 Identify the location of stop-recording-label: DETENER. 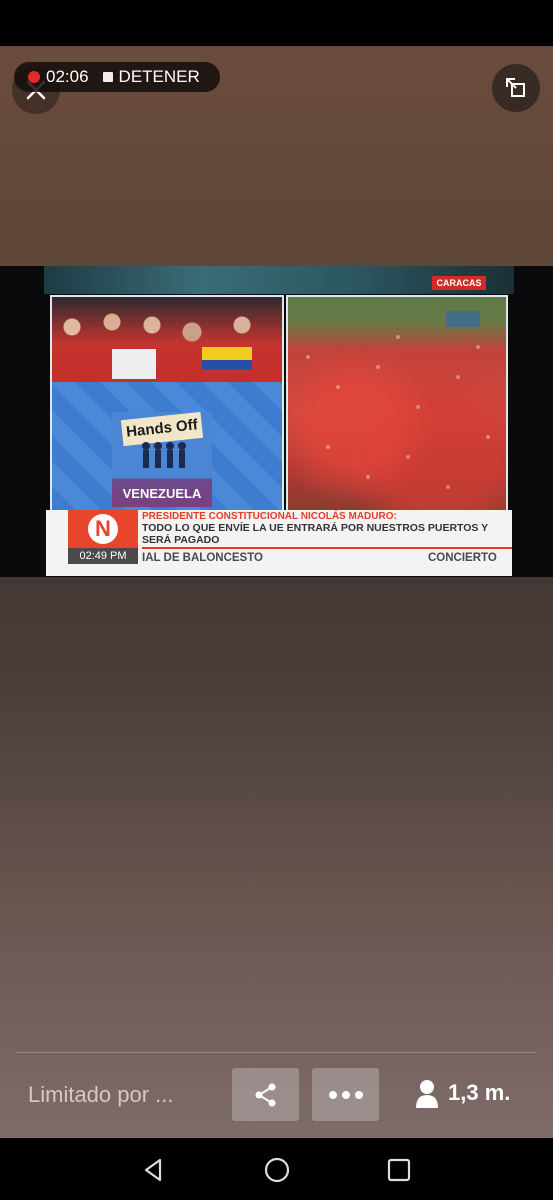
(159, 77).